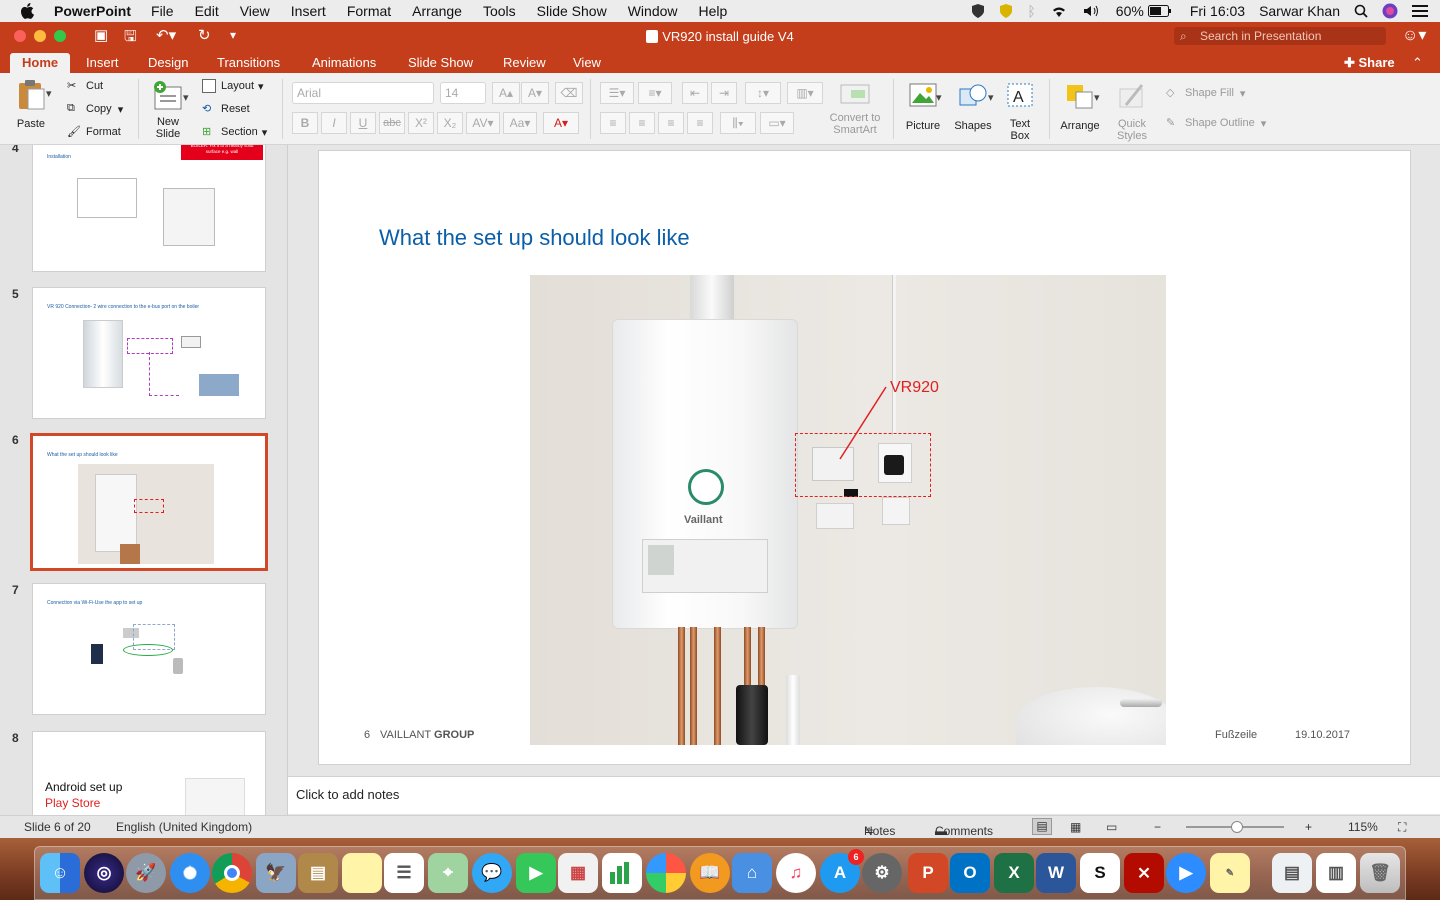 The width and height of the screenshot is (1440, 900). Describe the element at coordinates (1380, 873) in the screenshot. I see `trash-icon: 🗑` at that location.